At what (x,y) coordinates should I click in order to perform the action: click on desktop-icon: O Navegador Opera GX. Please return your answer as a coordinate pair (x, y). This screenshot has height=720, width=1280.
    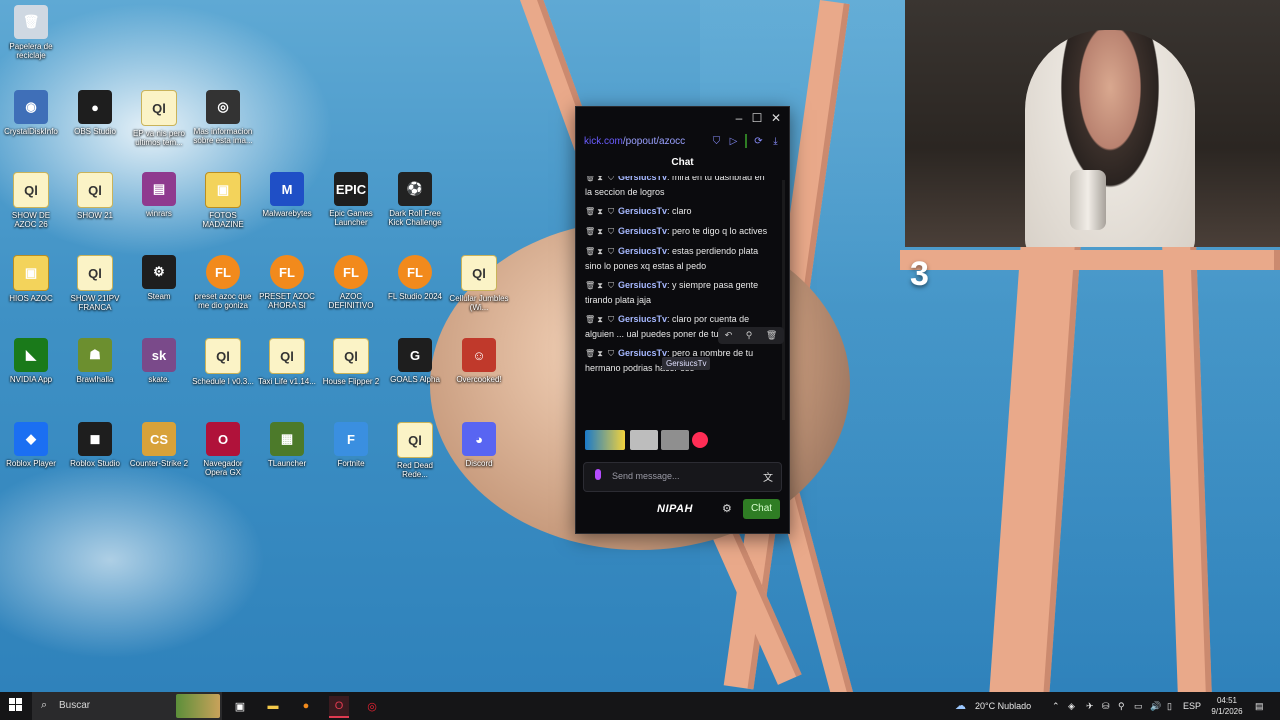
    Looking at the image, I should click on (223, 449).